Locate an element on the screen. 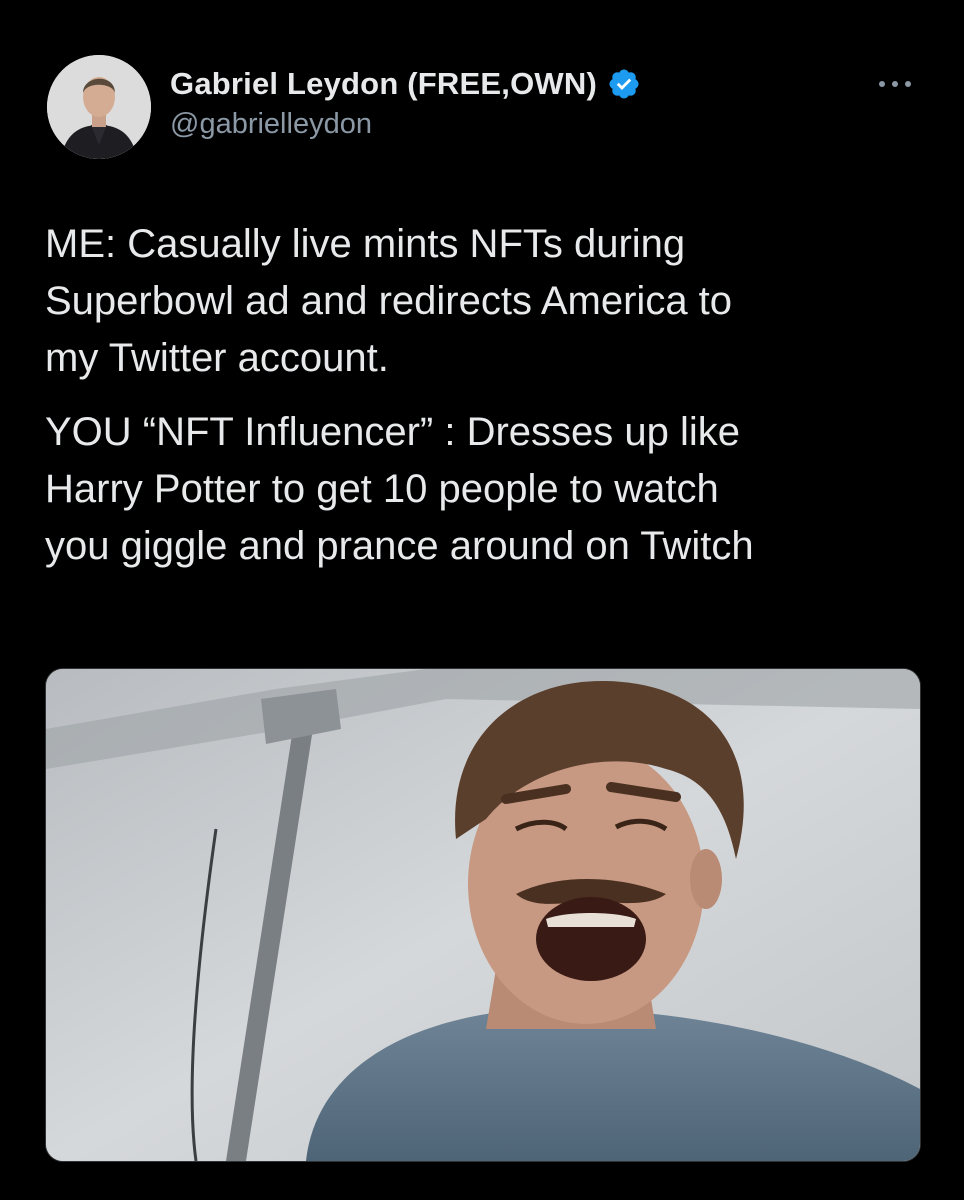 This screenshot has height=1200, width=964. name-row: Gabriel Leydon (FREE,OWN) is located at coordinates (405, 84).